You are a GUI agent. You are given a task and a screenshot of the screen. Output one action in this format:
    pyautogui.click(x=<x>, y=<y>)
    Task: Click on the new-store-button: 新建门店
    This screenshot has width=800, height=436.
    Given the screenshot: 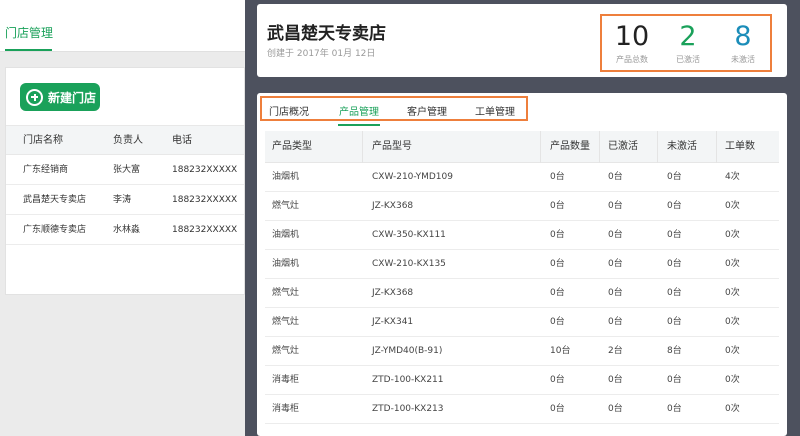 What is the action you would take?
    pyautogui.click(x=60, y=97)
    